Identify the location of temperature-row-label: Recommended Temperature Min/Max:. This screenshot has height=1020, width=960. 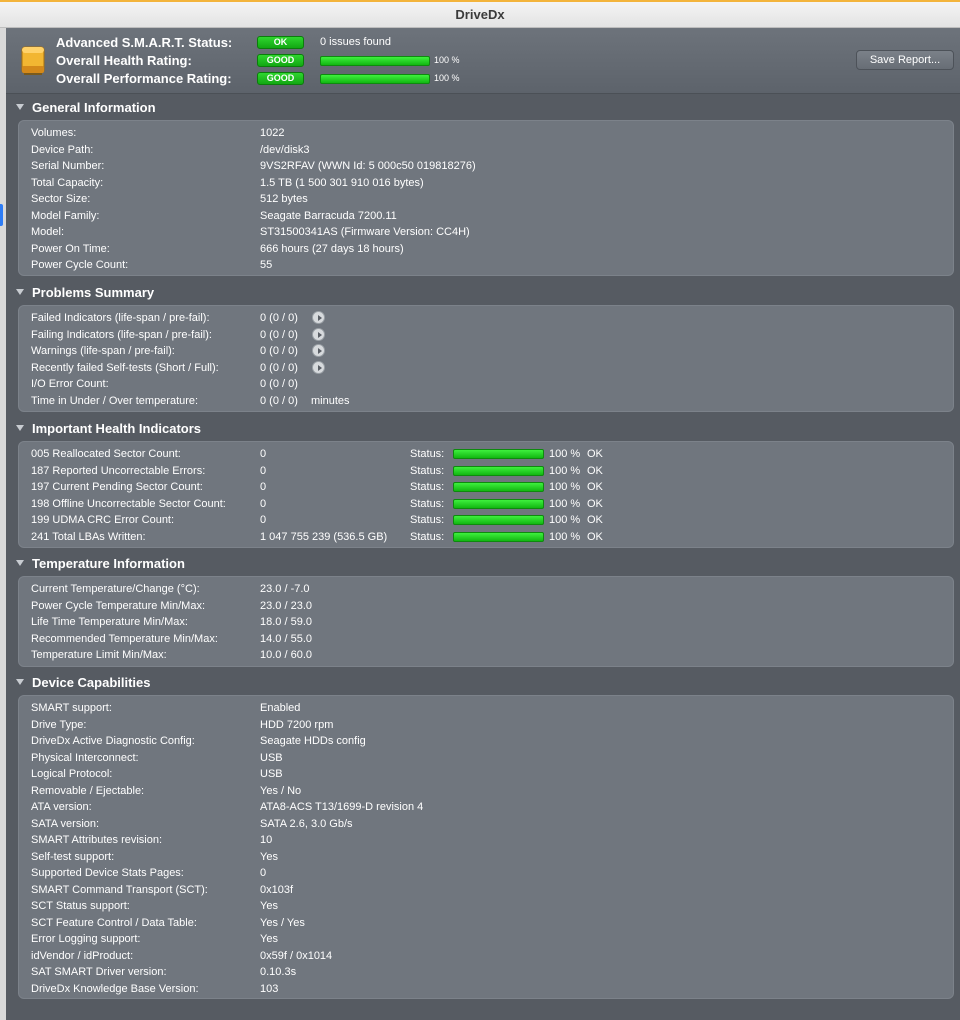
(124, 638).